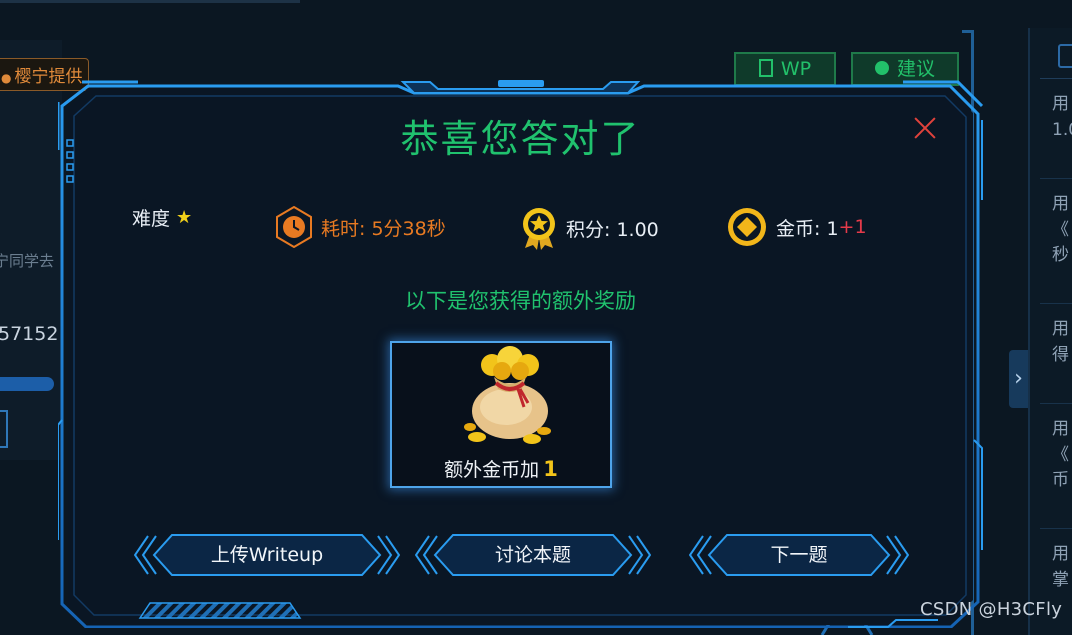 Image resolution: width=1072 pixels, height=635 pixels. Describe the element at coordinates (915, 69) in the screenshot. I see `suggest-button-label: 建议` at that location.